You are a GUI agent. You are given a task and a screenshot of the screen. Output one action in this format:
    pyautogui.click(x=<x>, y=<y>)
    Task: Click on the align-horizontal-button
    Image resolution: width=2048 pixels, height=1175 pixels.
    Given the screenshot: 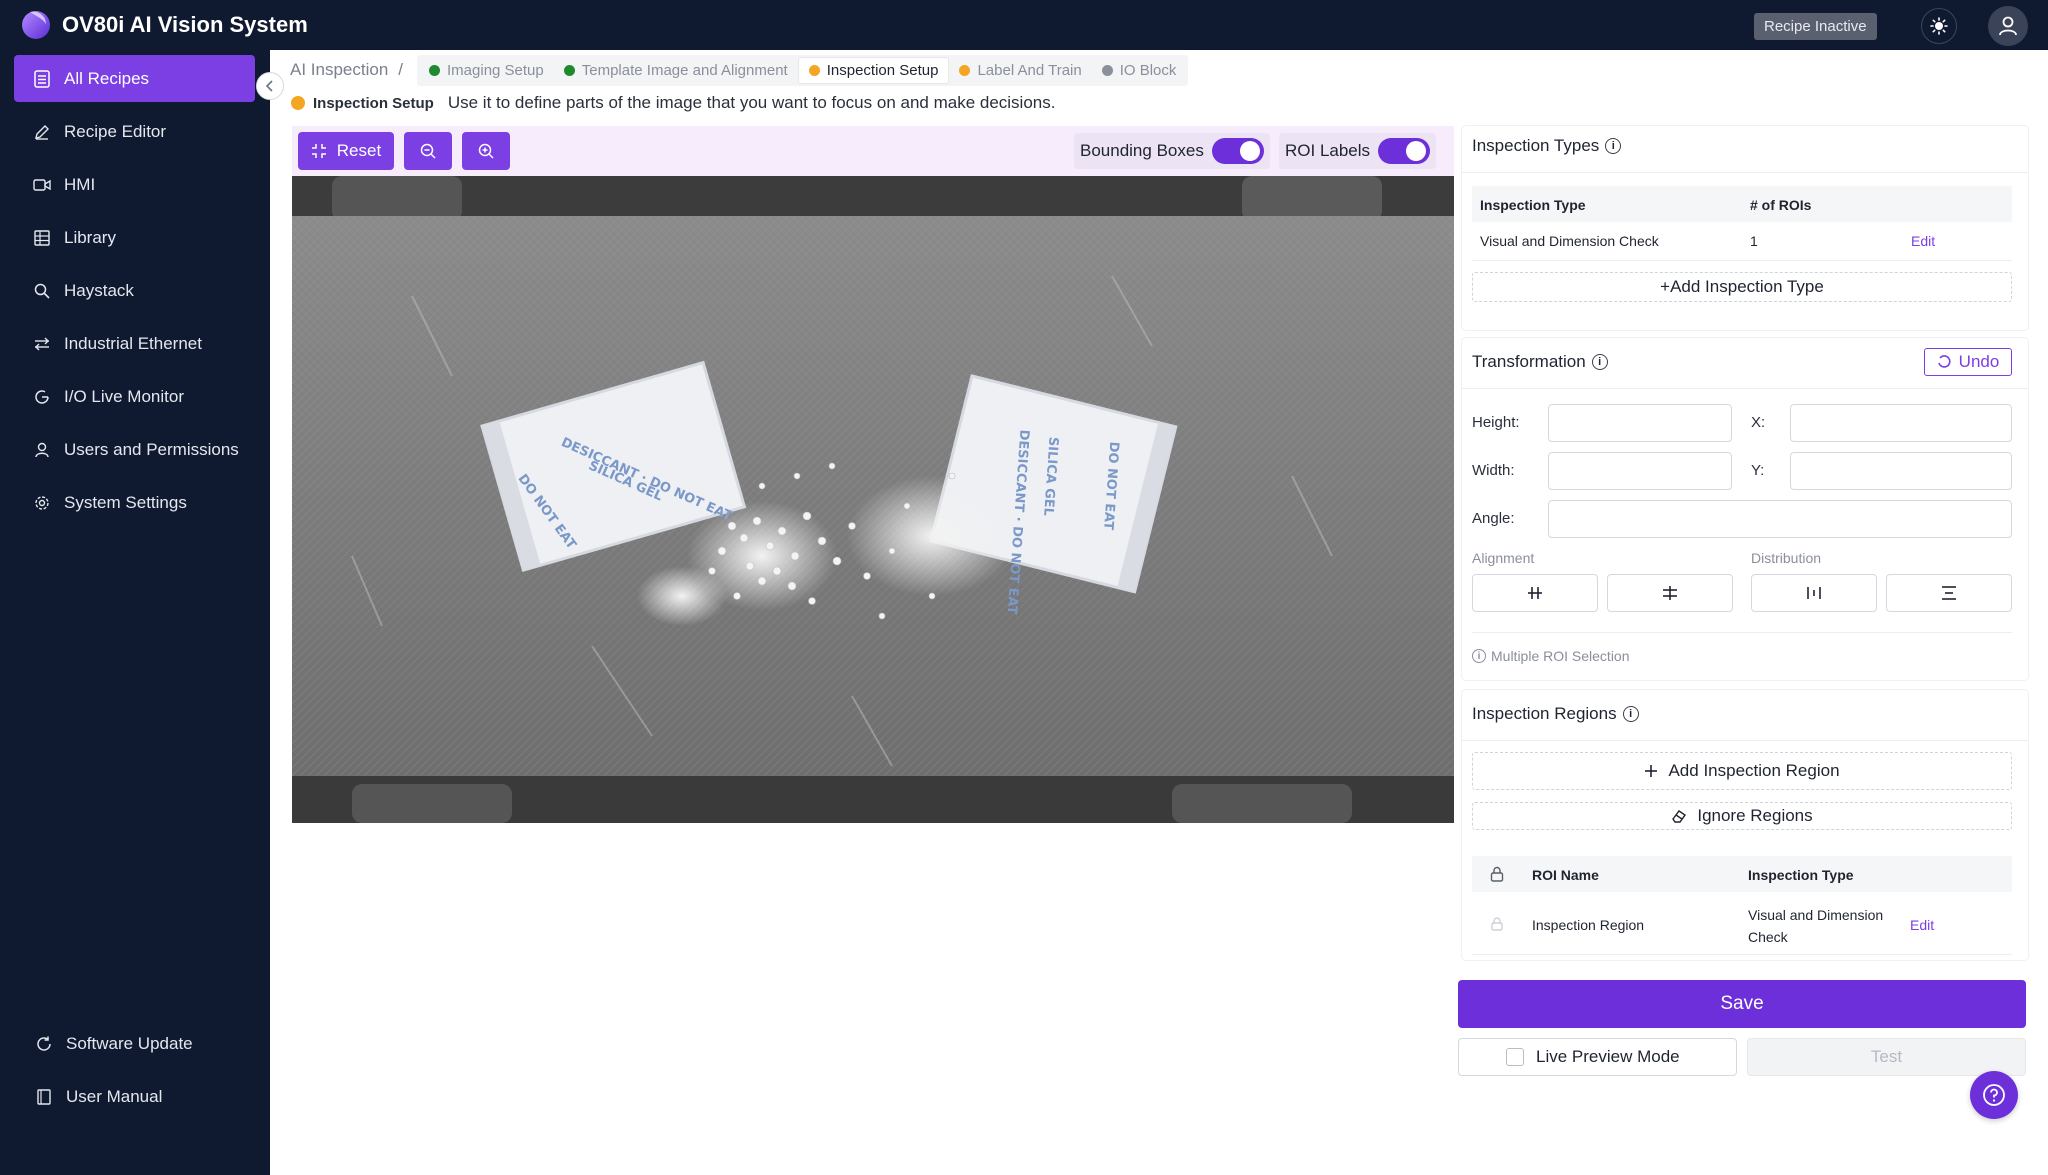 What is the action you would take?
    pyautogui.click(x=1535, y=593)
    